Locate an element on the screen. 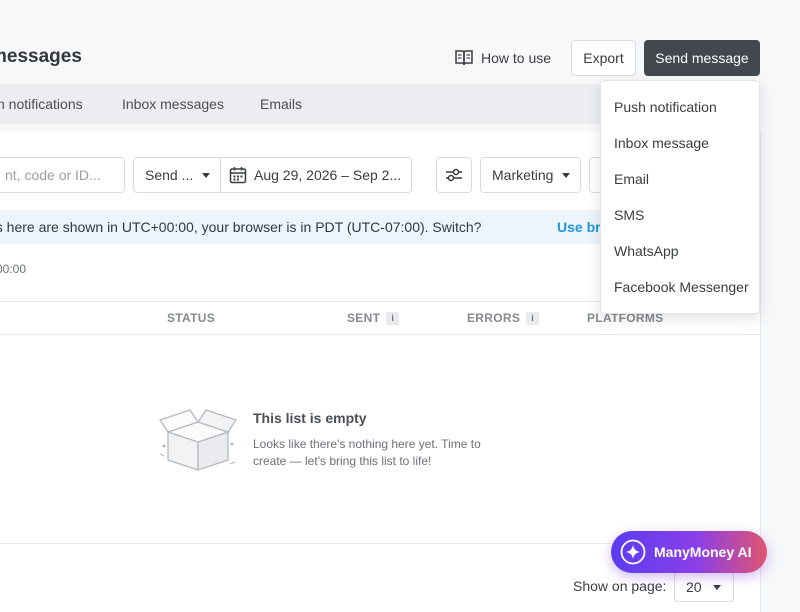  column-status: STATUS is located at coordinates (191, 318).